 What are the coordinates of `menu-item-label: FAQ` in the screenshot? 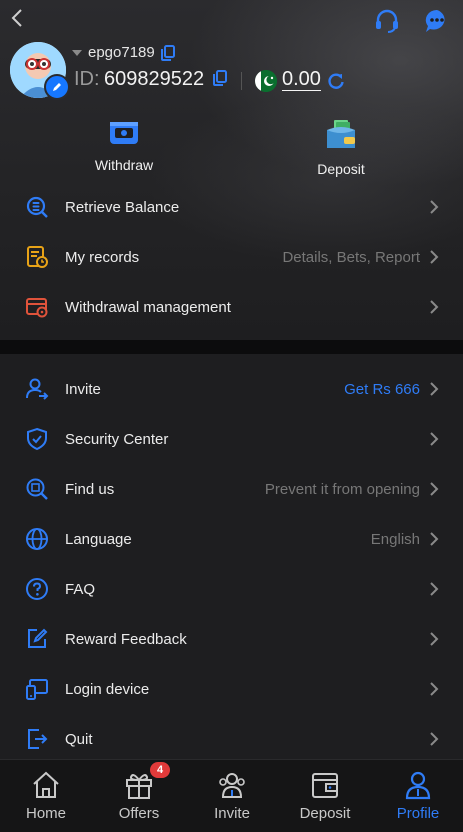 It's located at (80, 589).